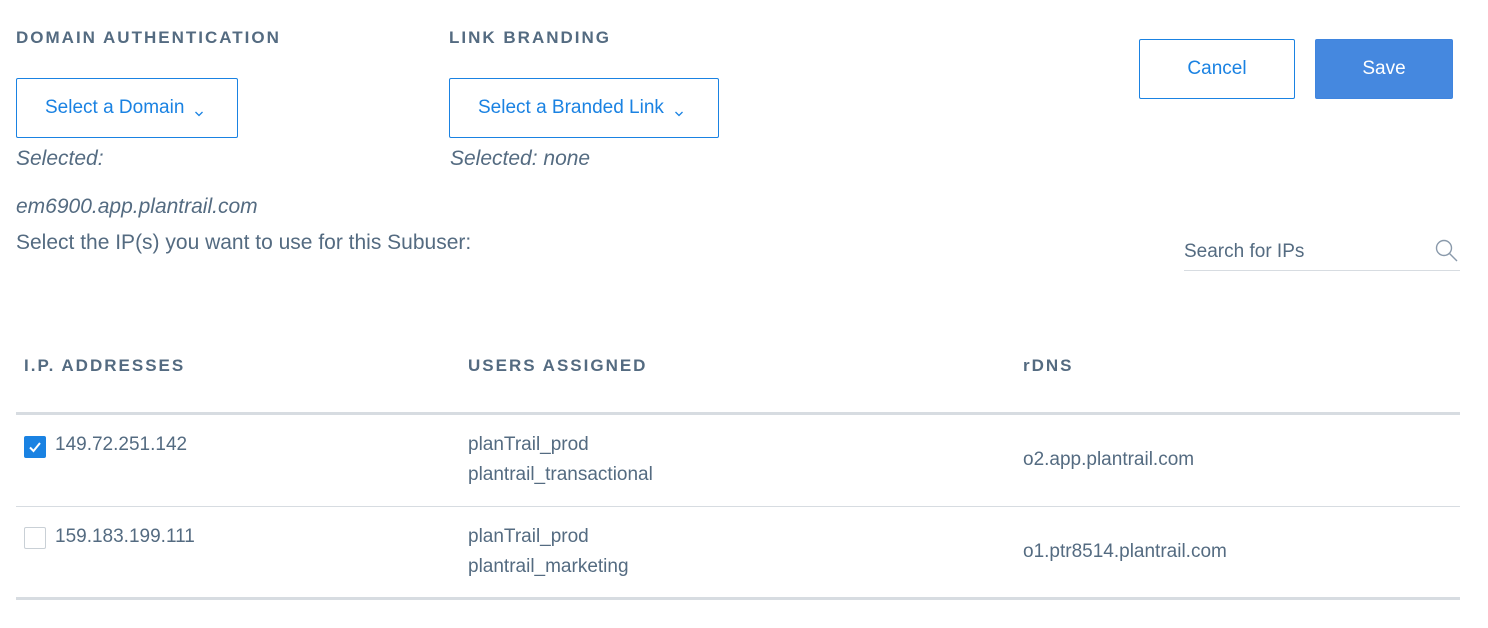 Image resolution: width=1488 pixels, height=628 pixels. I want to click on search-icon, so click(1447, 251).